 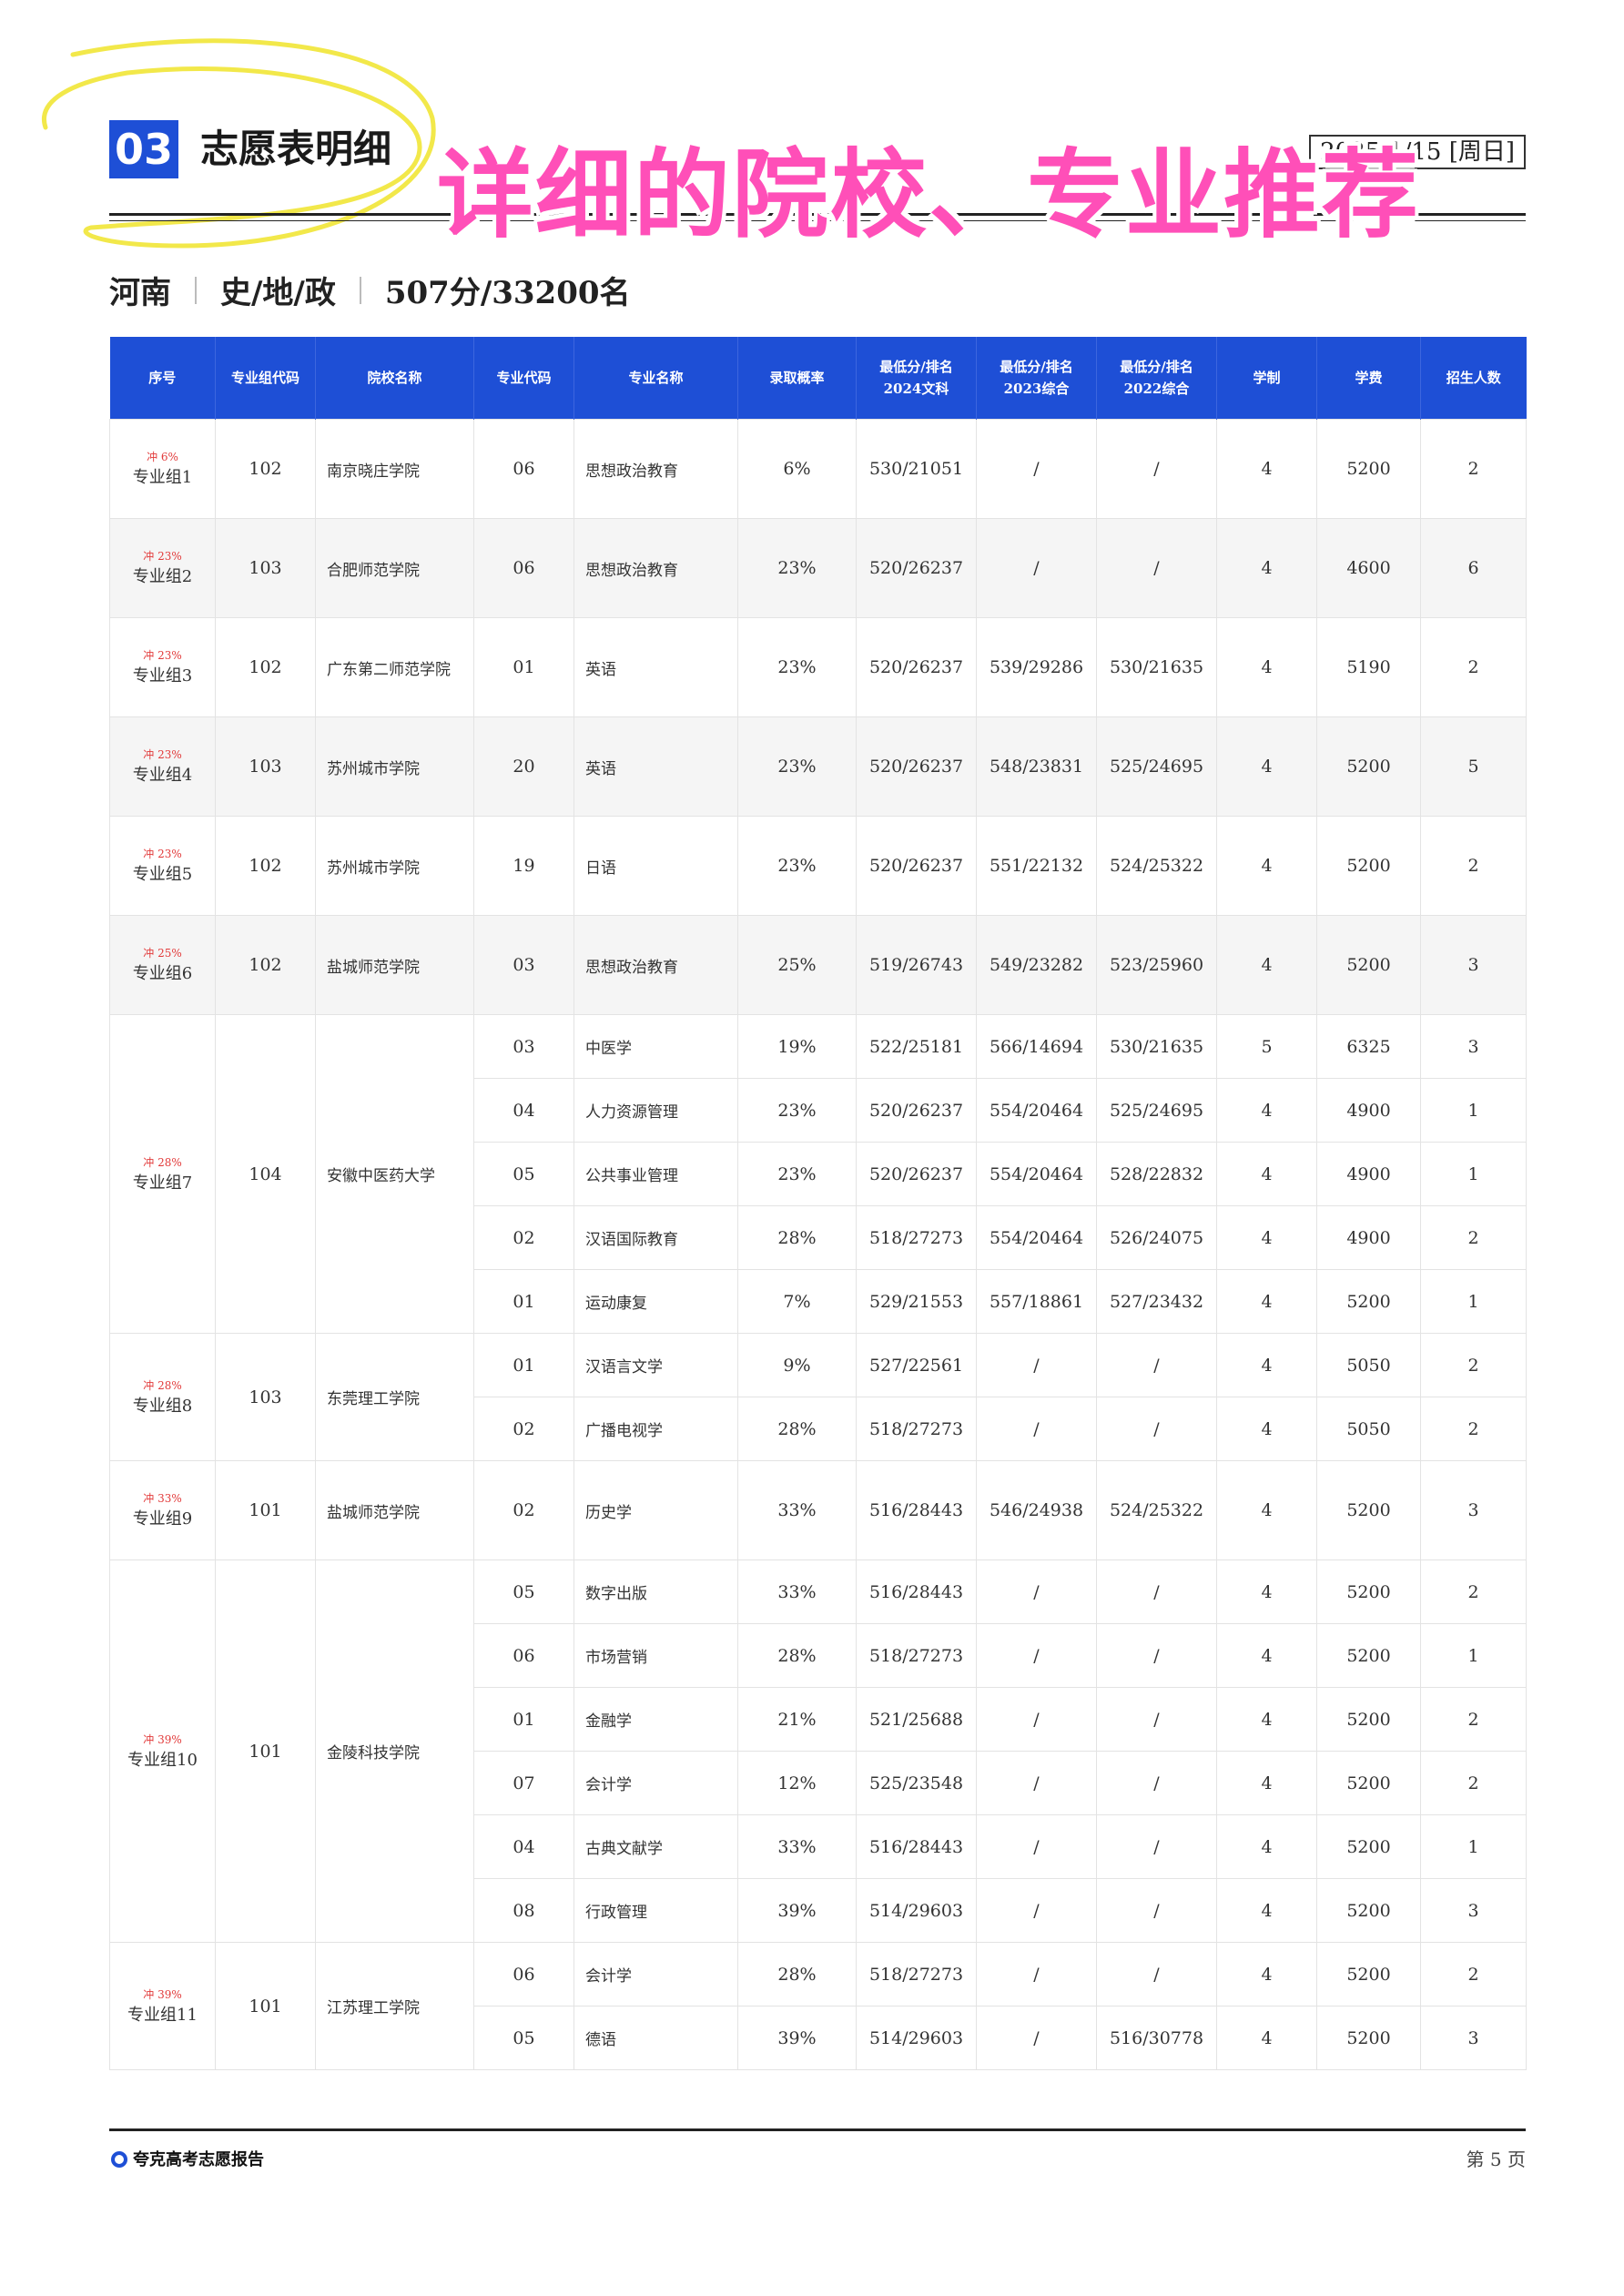 What do you see at coordinates (523, 1591) in the screenshot?
I see `major-code: 05` at bounding box center [523, 1591].